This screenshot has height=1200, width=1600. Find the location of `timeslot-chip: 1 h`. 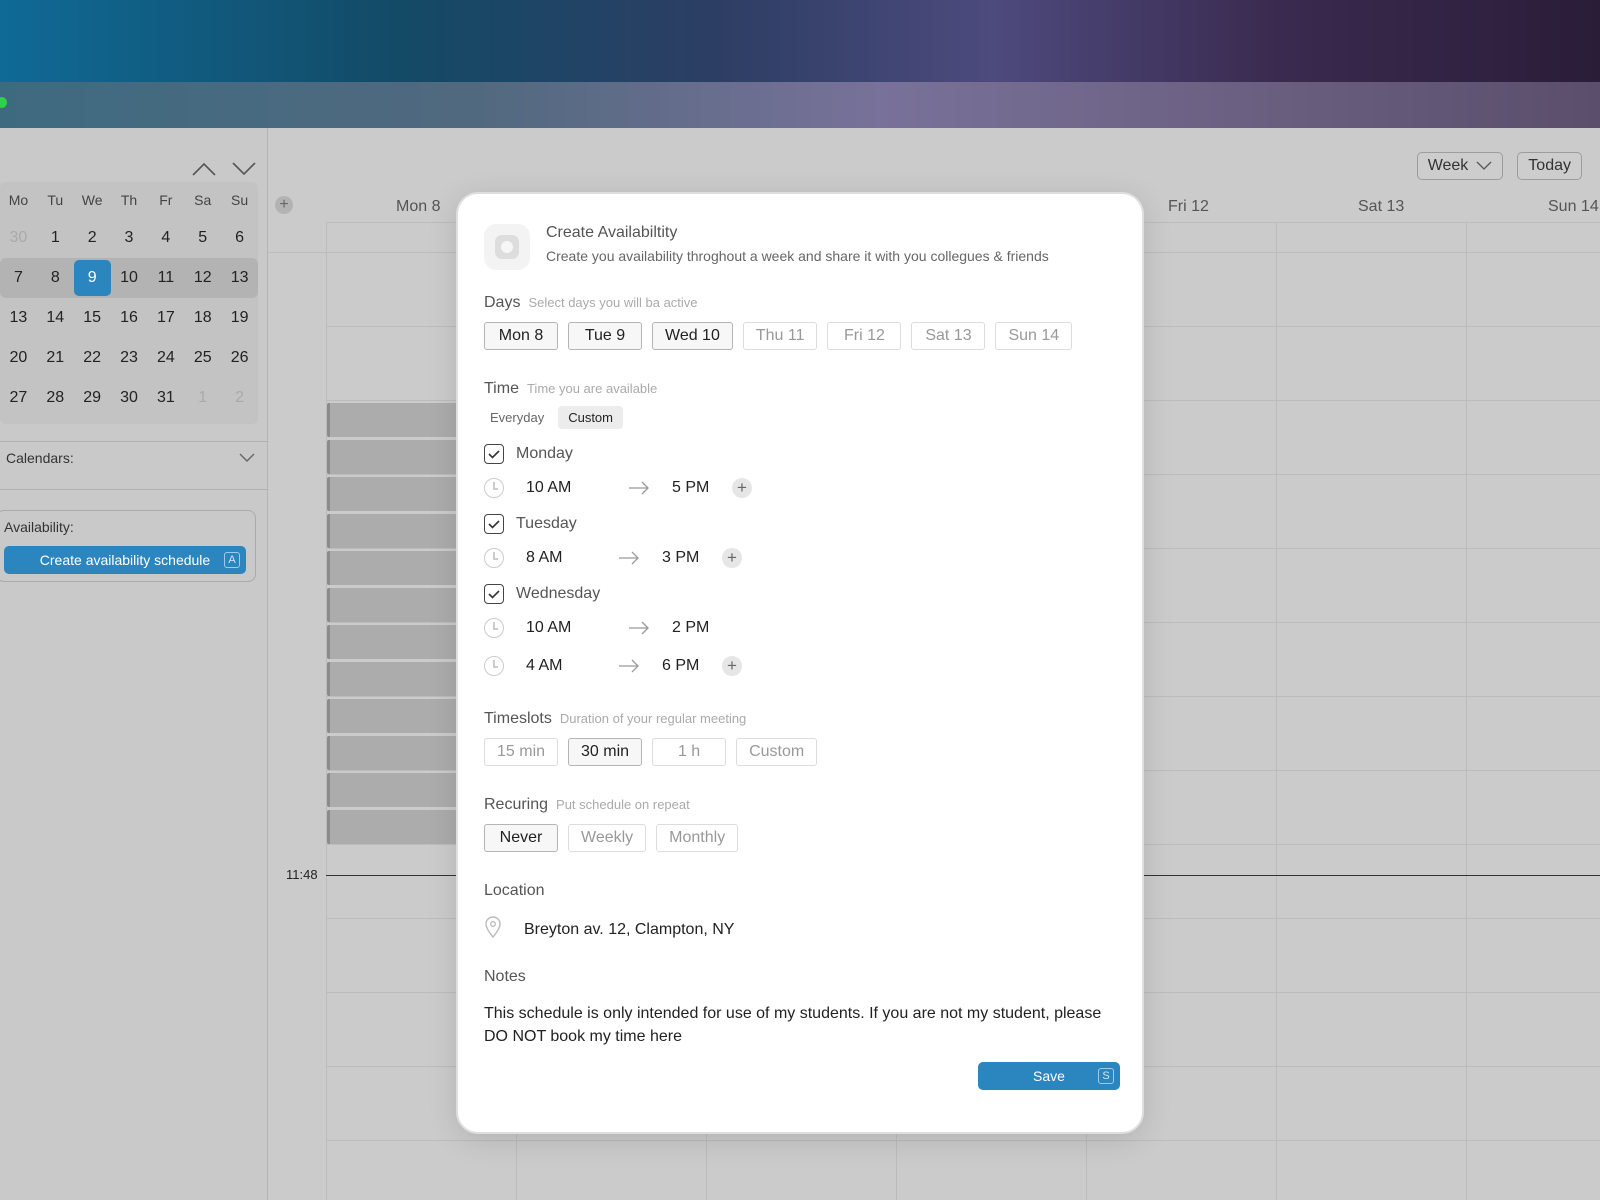

timeslot-chip: 1 h is located at coordinates (689, 752).